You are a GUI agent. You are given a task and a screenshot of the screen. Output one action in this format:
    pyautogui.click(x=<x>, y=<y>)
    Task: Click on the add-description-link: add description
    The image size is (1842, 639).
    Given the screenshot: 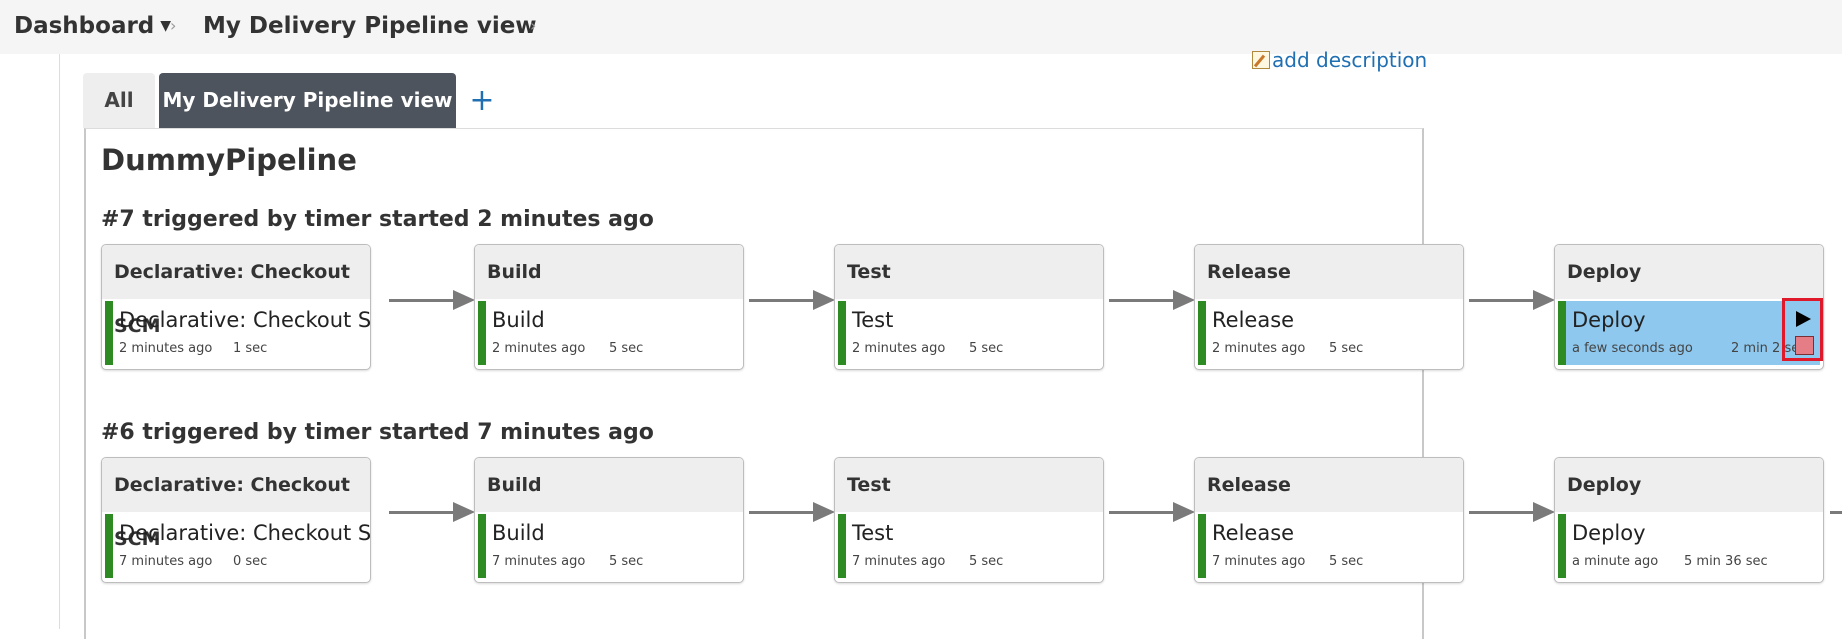 What is the action you would take?
    pyautogui.click(x=1339, y=60)
    